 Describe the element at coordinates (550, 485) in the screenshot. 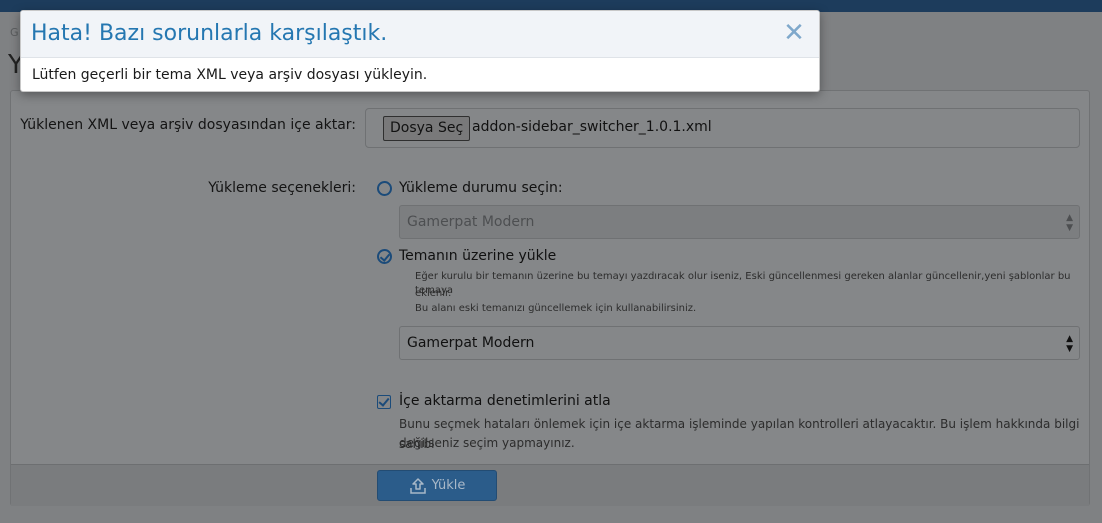

I see `form-footer` at that location.